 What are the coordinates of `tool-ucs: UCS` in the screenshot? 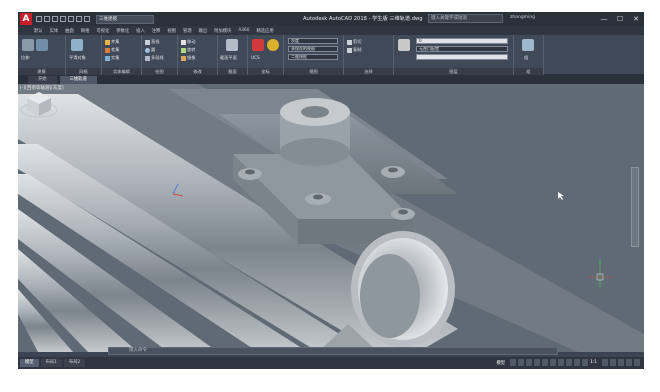 It's located at (255, 57).